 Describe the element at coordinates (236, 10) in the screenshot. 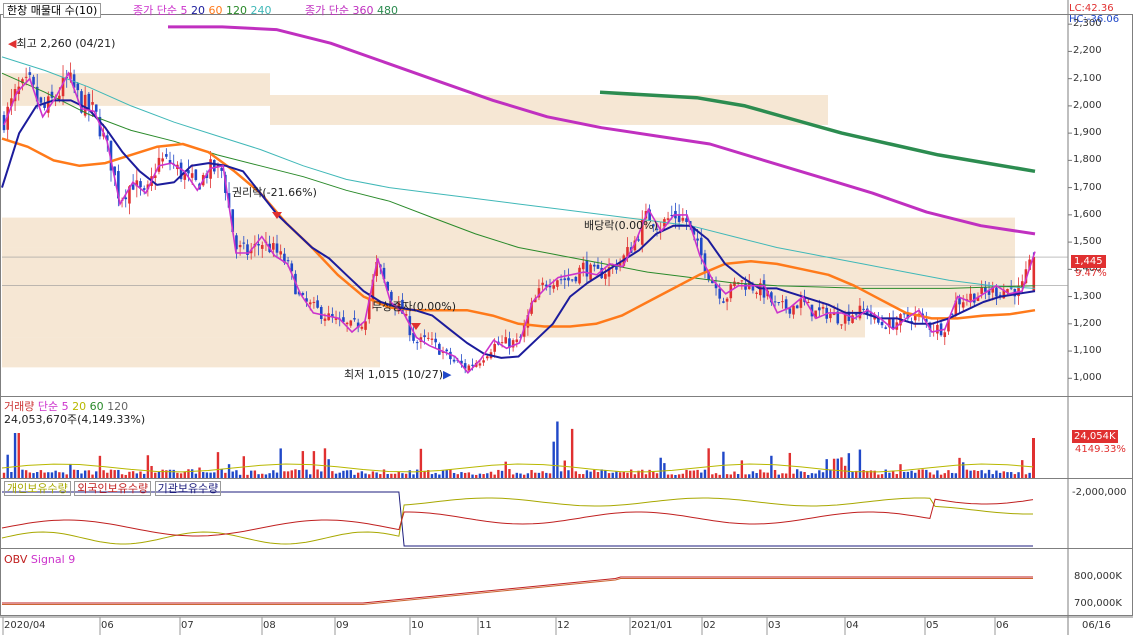

I see `ma120-legend-label: 120` at that location.